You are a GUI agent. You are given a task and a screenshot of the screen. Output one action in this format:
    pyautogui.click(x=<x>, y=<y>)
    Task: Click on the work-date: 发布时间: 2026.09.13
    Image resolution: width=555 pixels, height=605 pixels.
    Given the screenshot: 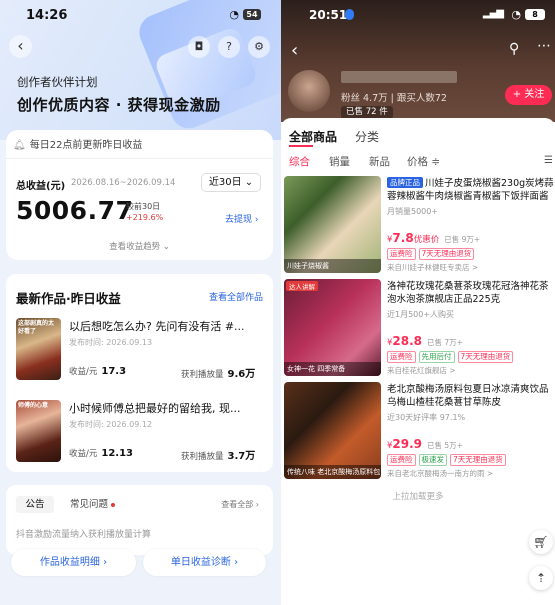 What is the action you would take?
    pyautogui.click(x=111, y=342)
    